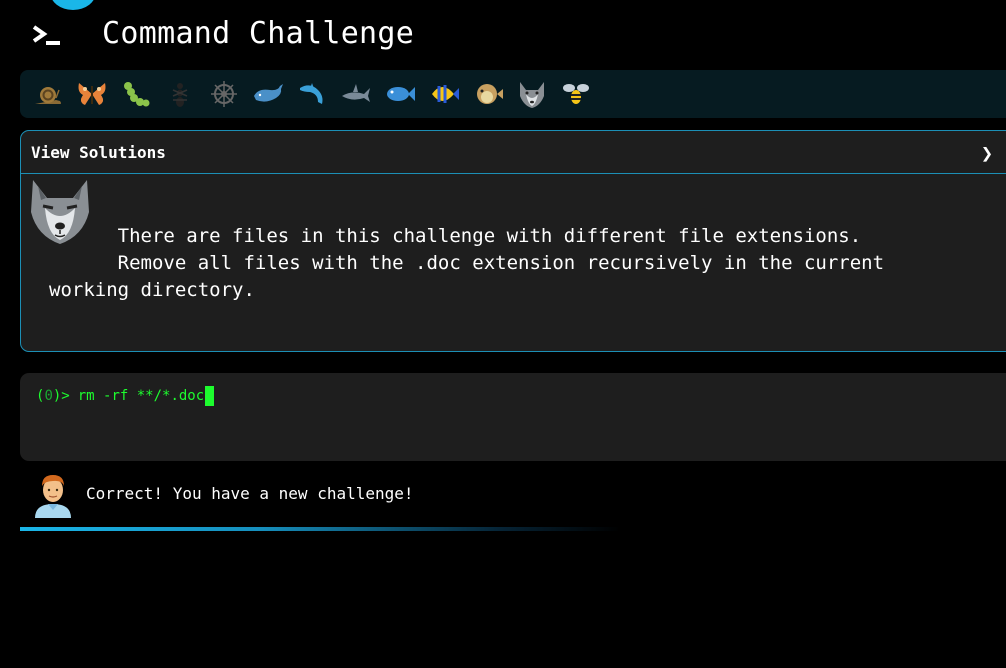 This screenshot has width=1006, height=668. What do you see at coordinates (312, 94) in the screenshot?
I see `dolphin-icon` at bounding box center [312, 94].